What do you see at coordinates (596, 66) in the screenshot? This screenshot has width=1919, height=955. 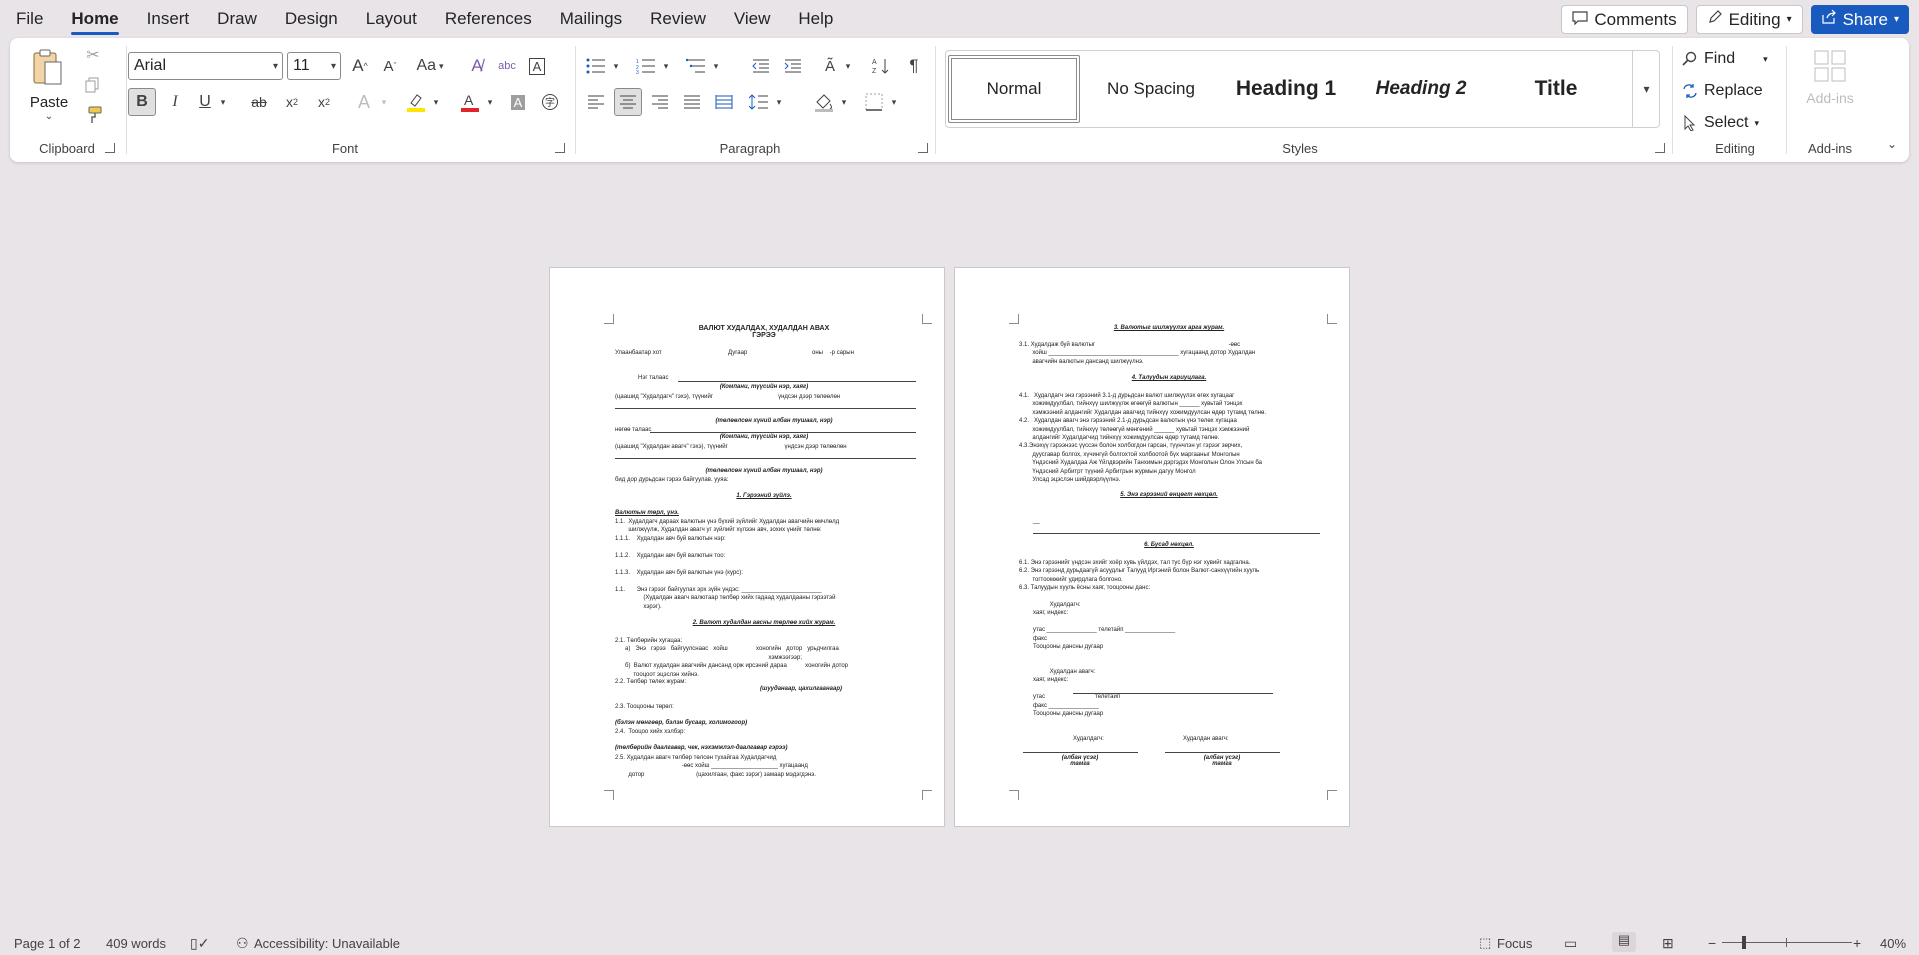 I see `bullets-icon` at bounding box center [596, 66].